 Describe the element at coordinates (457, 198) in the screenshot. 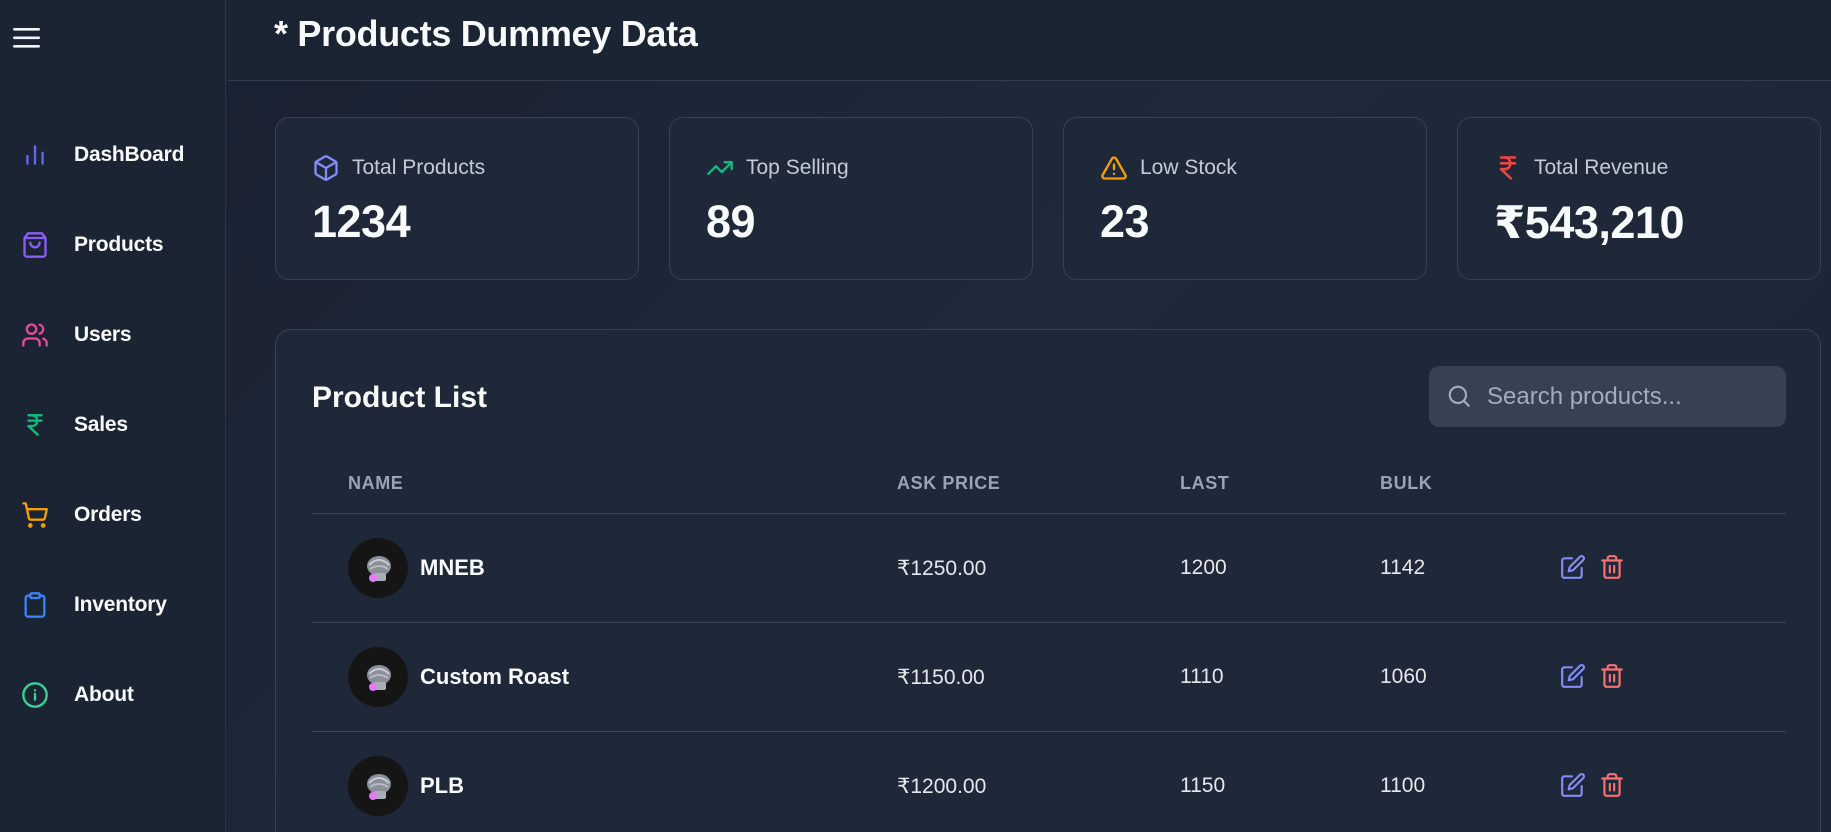

I see `stat-card-total-products: Total Products 1234` at that location.